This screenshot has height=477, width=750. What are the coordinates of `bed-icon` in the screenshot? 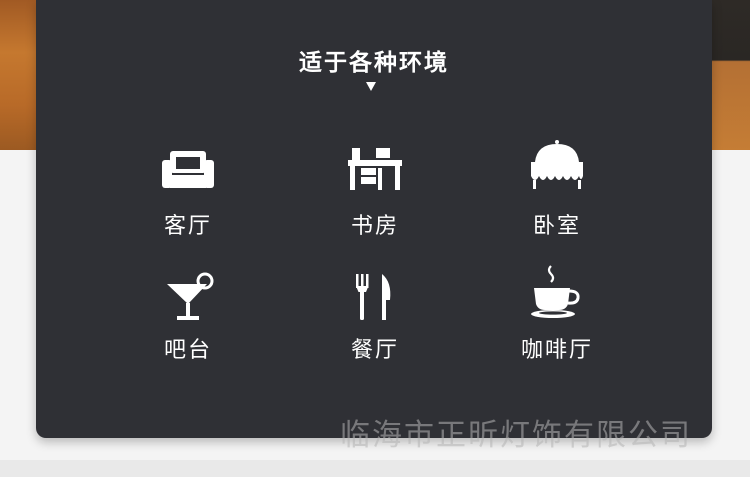 It's located at (557, 164).